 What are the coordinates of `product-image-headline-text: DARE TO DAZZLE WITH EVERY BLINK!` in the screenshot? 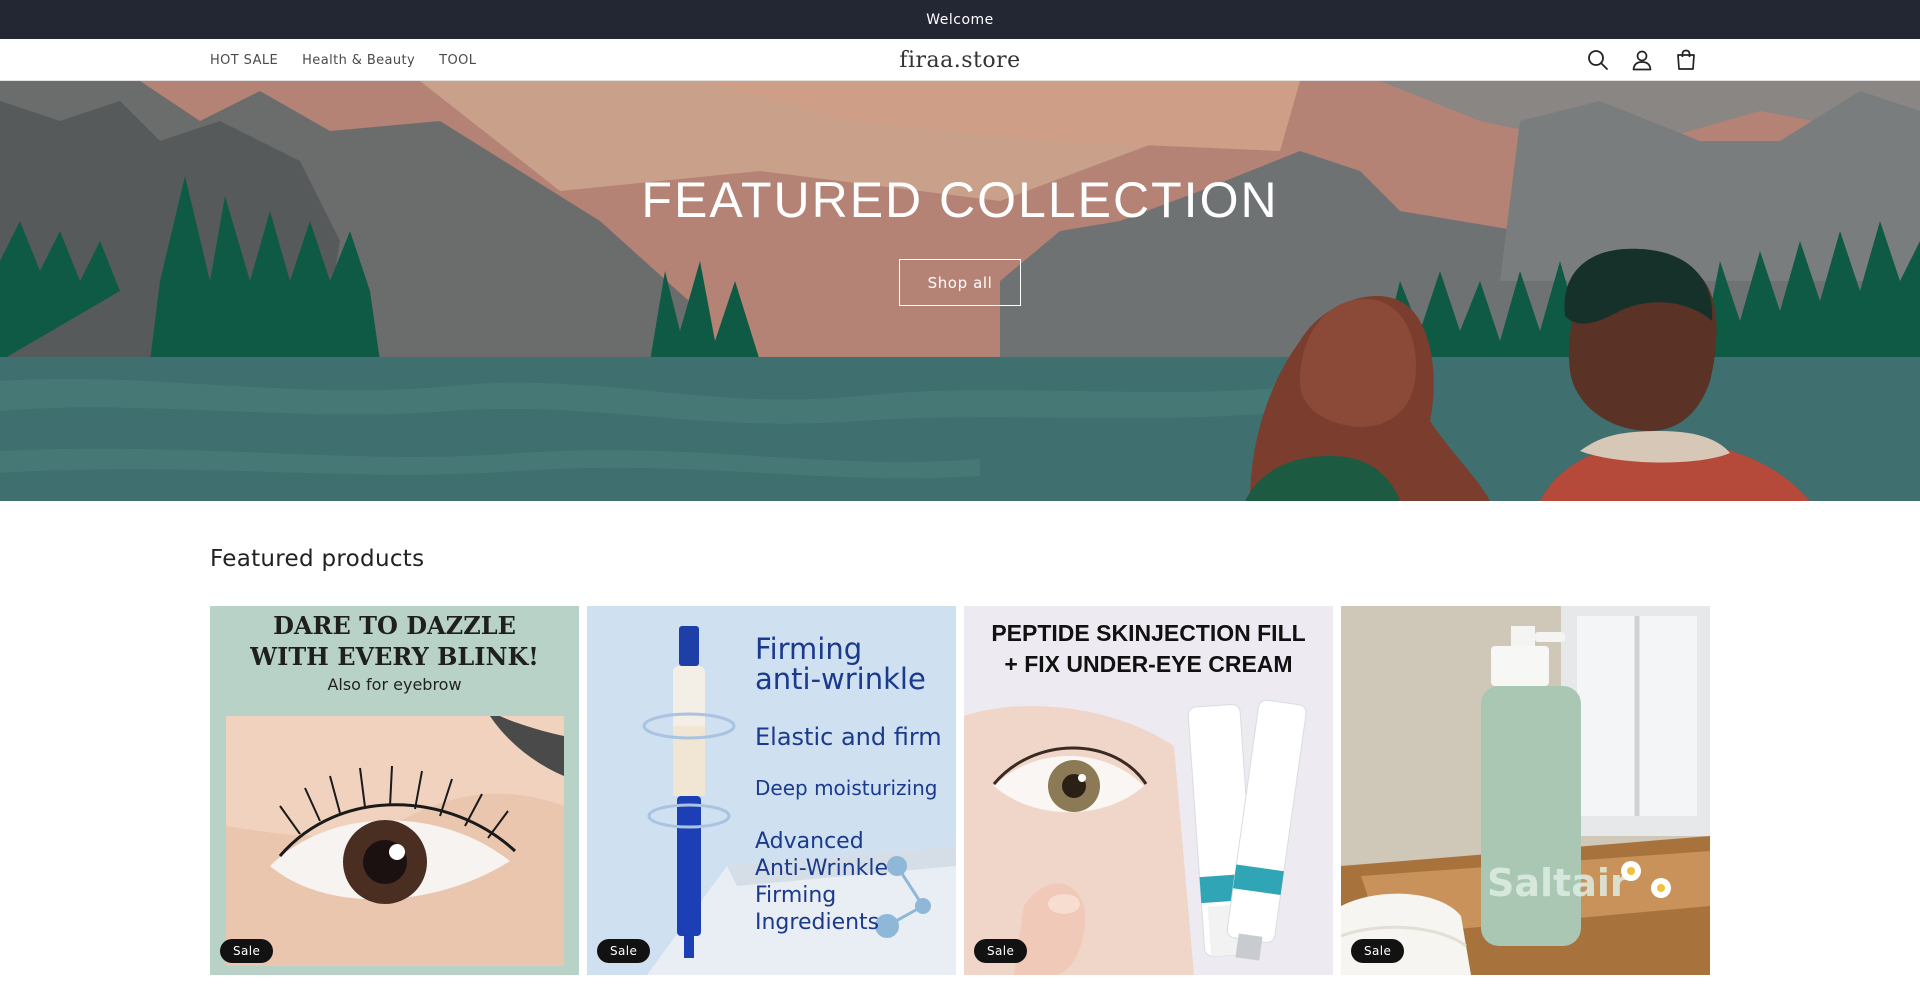 It's located at (394, 641).